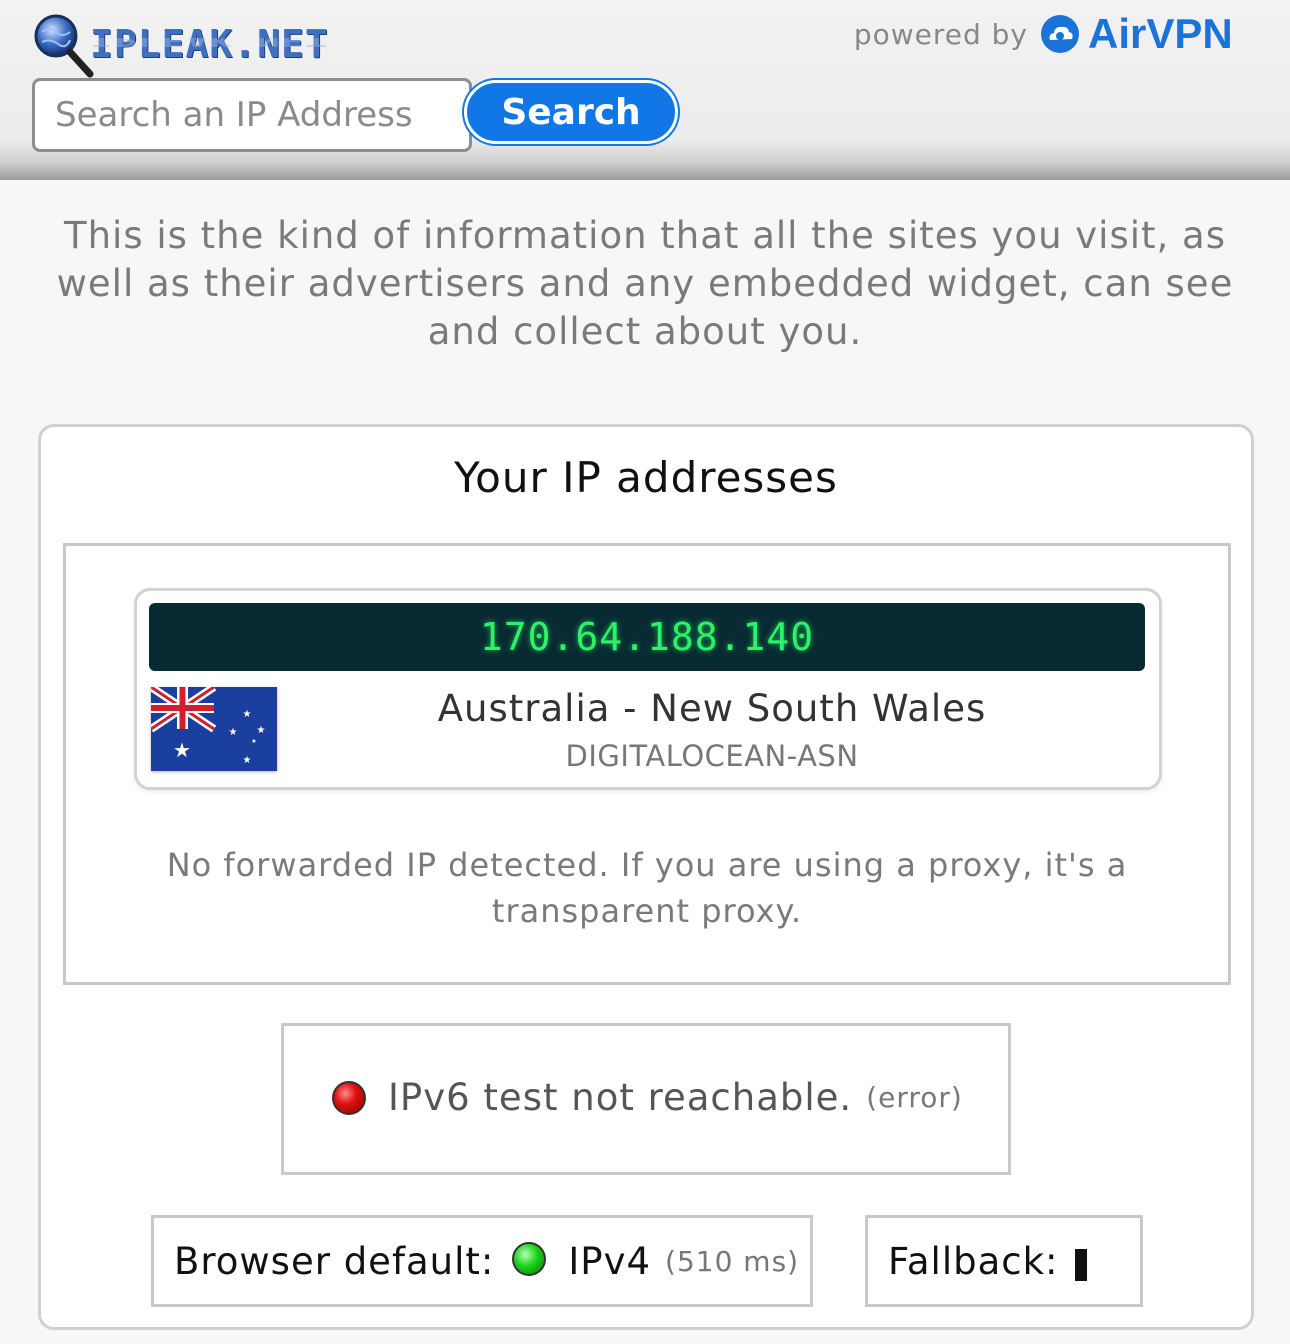 The height and width of the screenshot is (1344, 1290). I want to click on powered-by-label: powered by, so click(940, 34).